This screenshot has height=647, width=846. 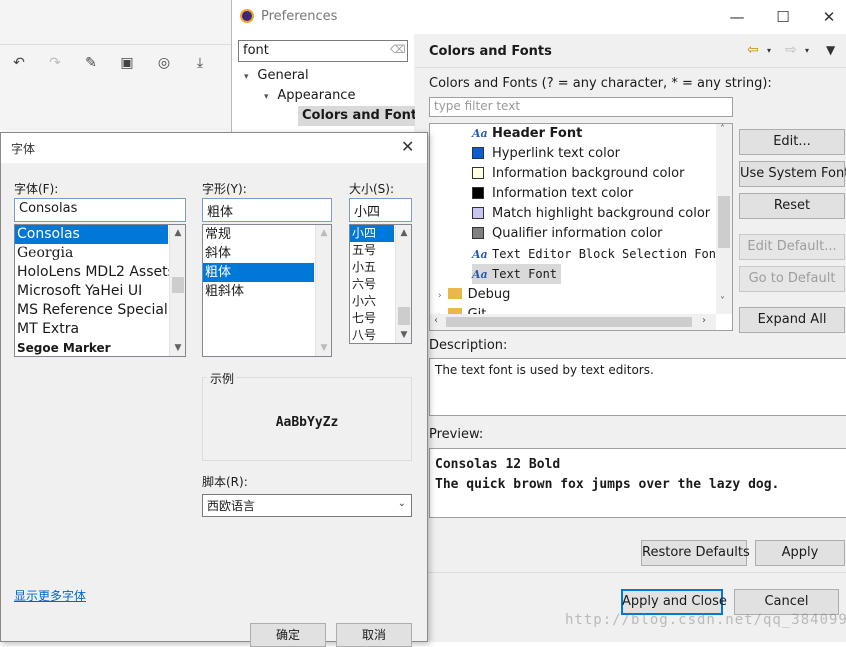 I want to click on script-label: 脚本(R):, so click(x=225, y=482).